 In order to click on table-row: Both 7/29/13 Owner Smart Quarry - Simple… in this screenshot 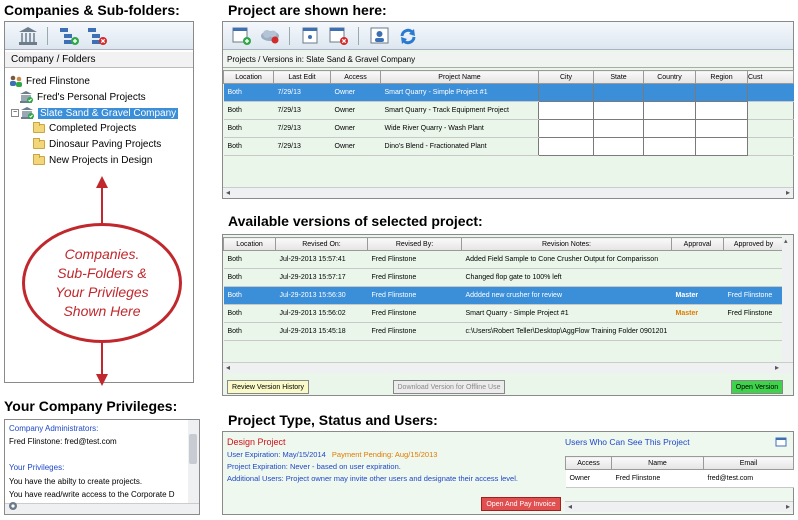, I will do `click(508, 92)`.